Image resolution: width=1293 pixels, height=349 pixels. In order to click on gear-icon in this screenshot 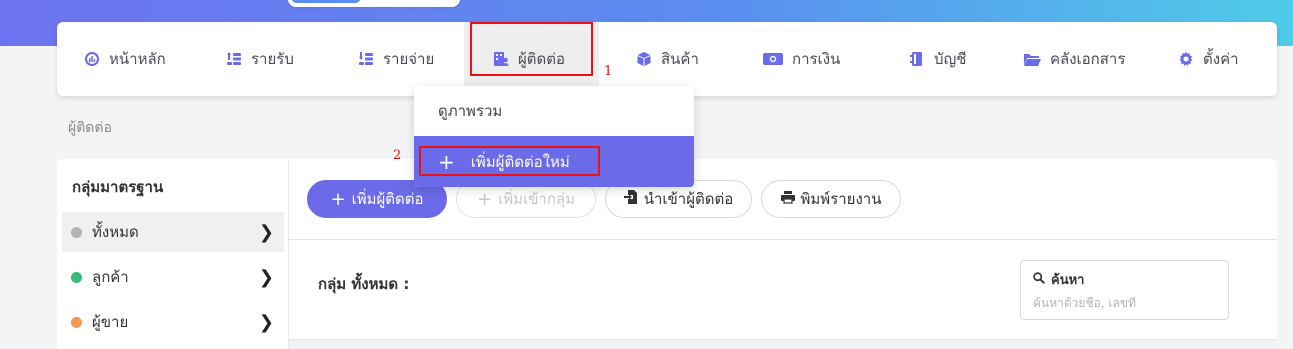, I will do `click(1186, 59)`.